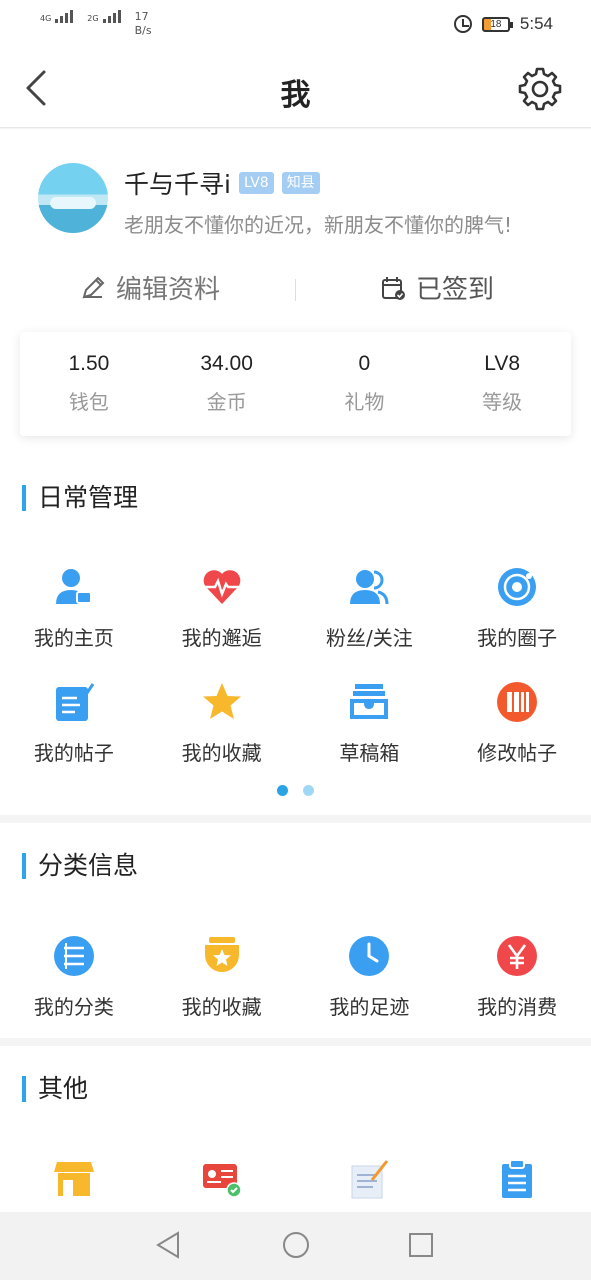 This screenshot has width=591, height=1280. I want to click on stats-card: 1.50 钱包 34.00 金币 0 礼物 LV8 等级, so click(295, 384).